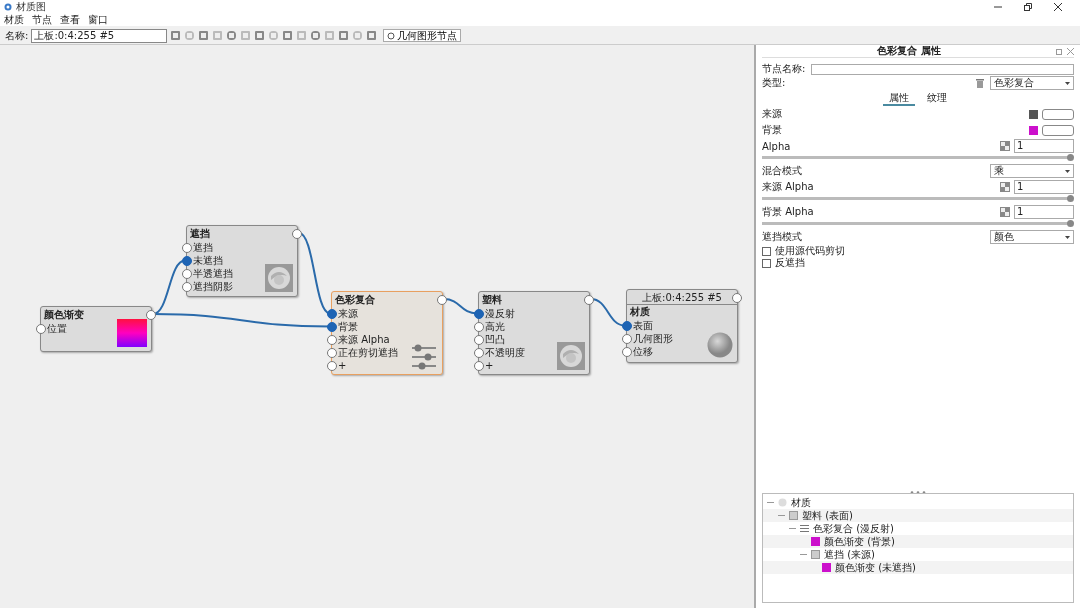 The image size is (1080, 608). What do you see at coordinates (801, 502) in the screenshot?
I see `tree-item: 材质` at bounding box center [801, 502].